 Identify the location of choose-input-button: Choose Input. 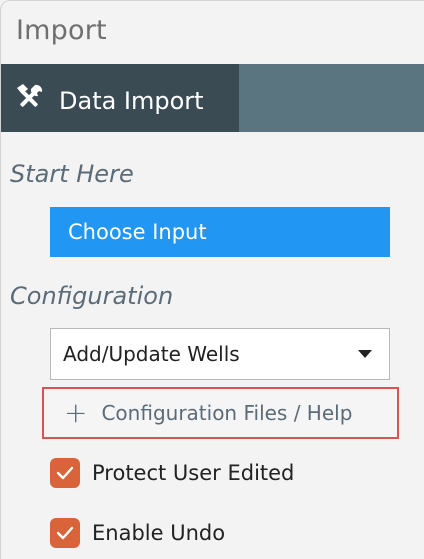
(220, 232).